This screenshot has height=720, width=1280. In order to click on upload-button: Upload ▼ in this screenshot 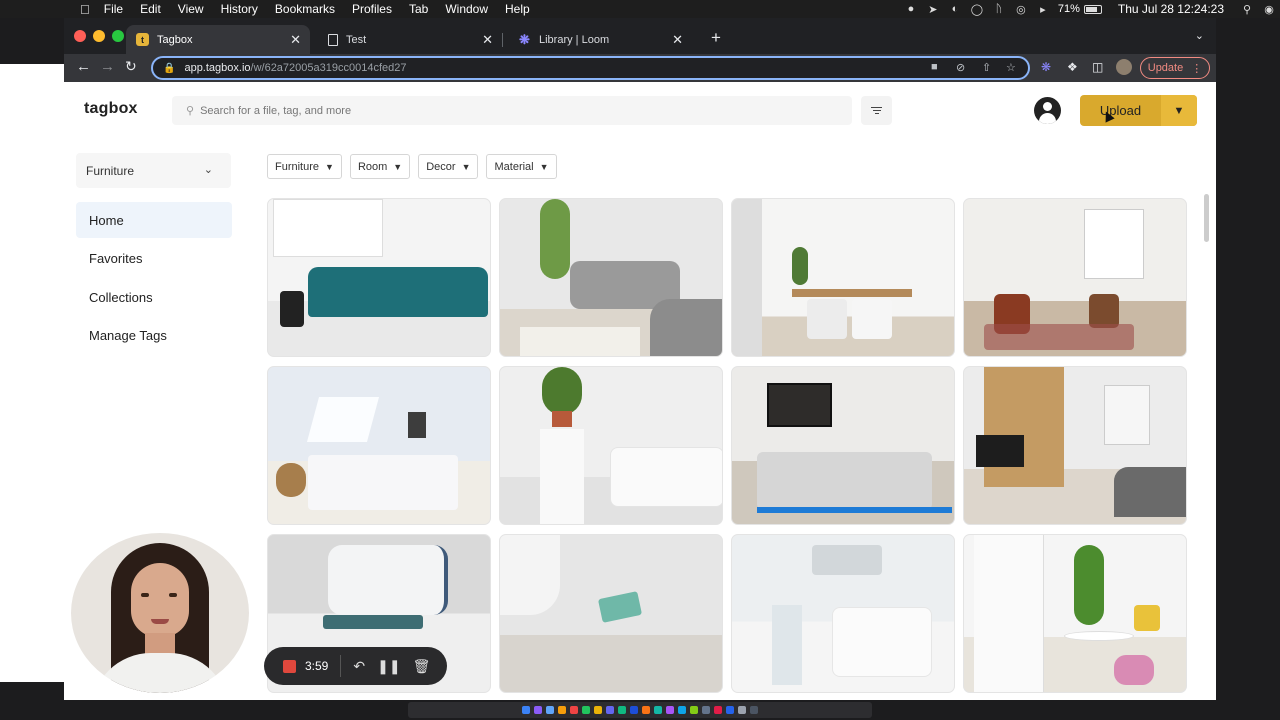, I will do `click(1138, 110)`.